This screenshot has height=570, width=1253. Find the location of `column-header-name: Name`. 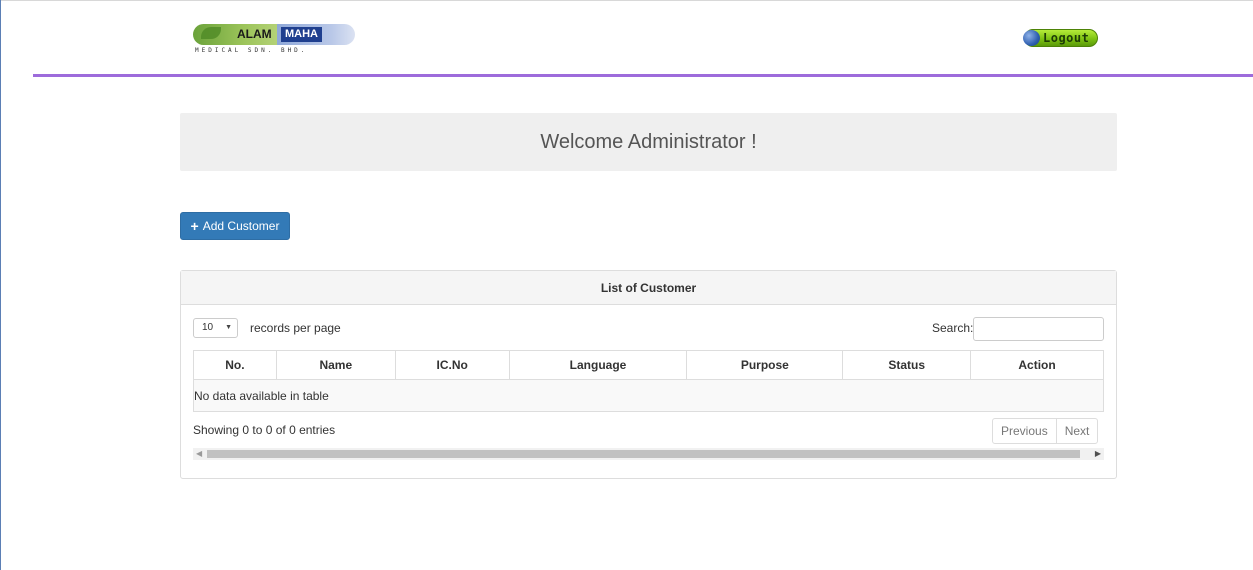

column-header-name: Name is located at coordinates (335, 365).